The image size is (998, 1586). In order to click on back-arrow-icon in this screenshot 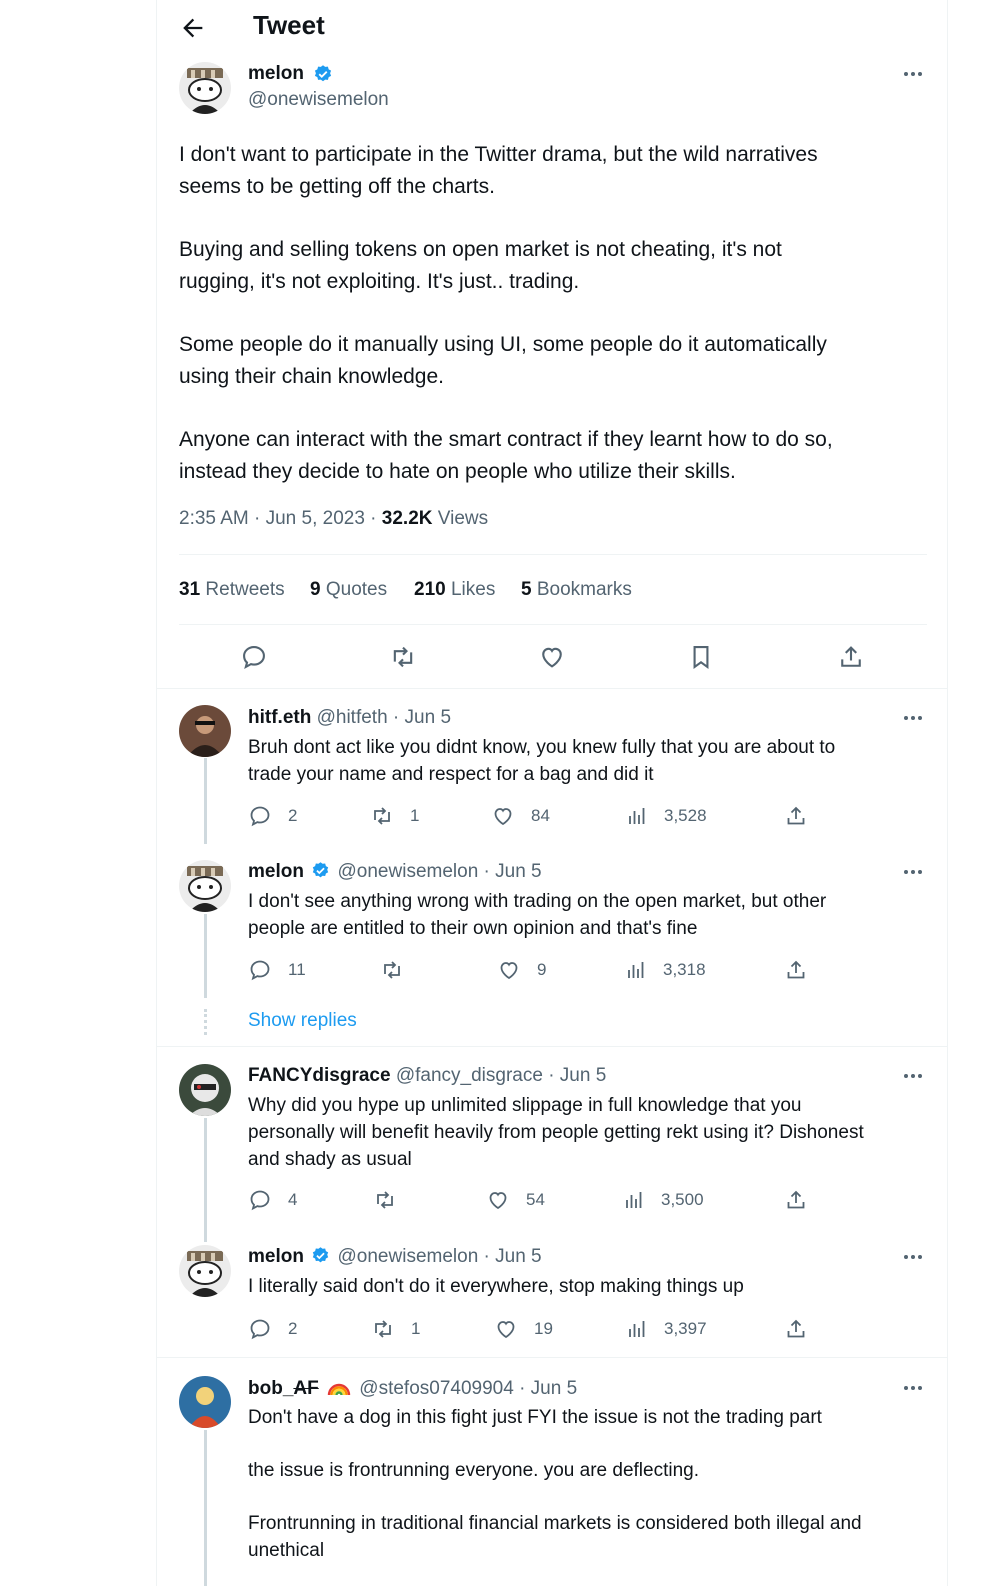, I will do `click(193, 28)`.